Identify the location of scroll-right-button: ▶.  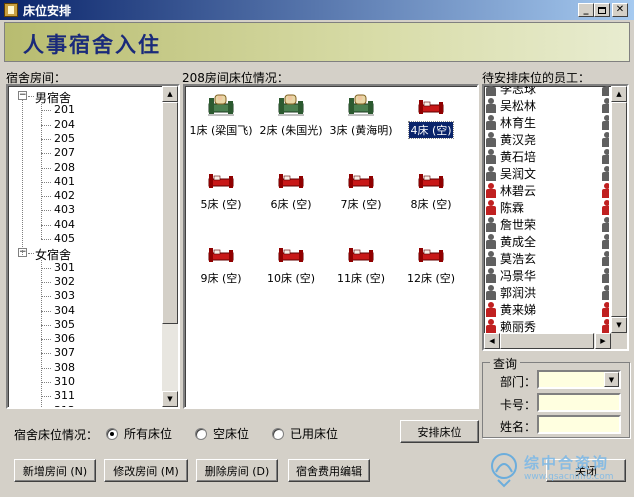
(603, 341).